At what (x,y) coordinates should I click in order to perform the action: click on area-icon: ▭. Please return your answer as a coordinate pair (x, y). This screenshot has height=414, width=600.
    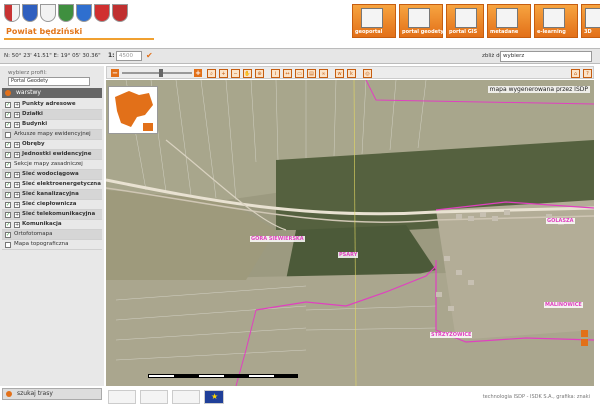
    Looking at the image, I should click on (299, 73).